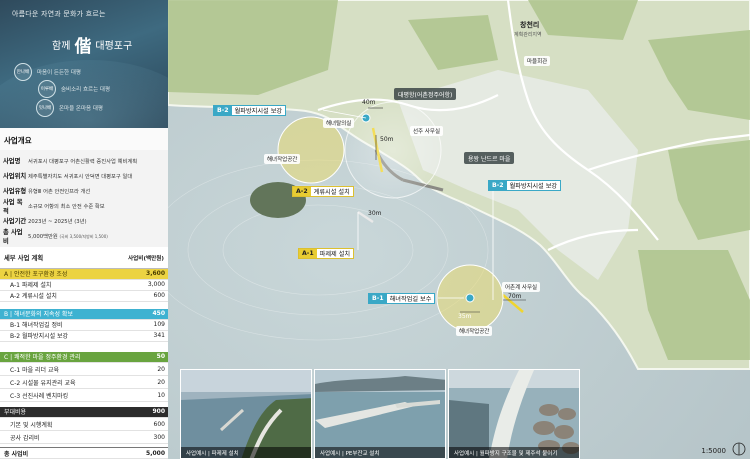  I want to click on plan-amount: 3,600, so click(155, 274).